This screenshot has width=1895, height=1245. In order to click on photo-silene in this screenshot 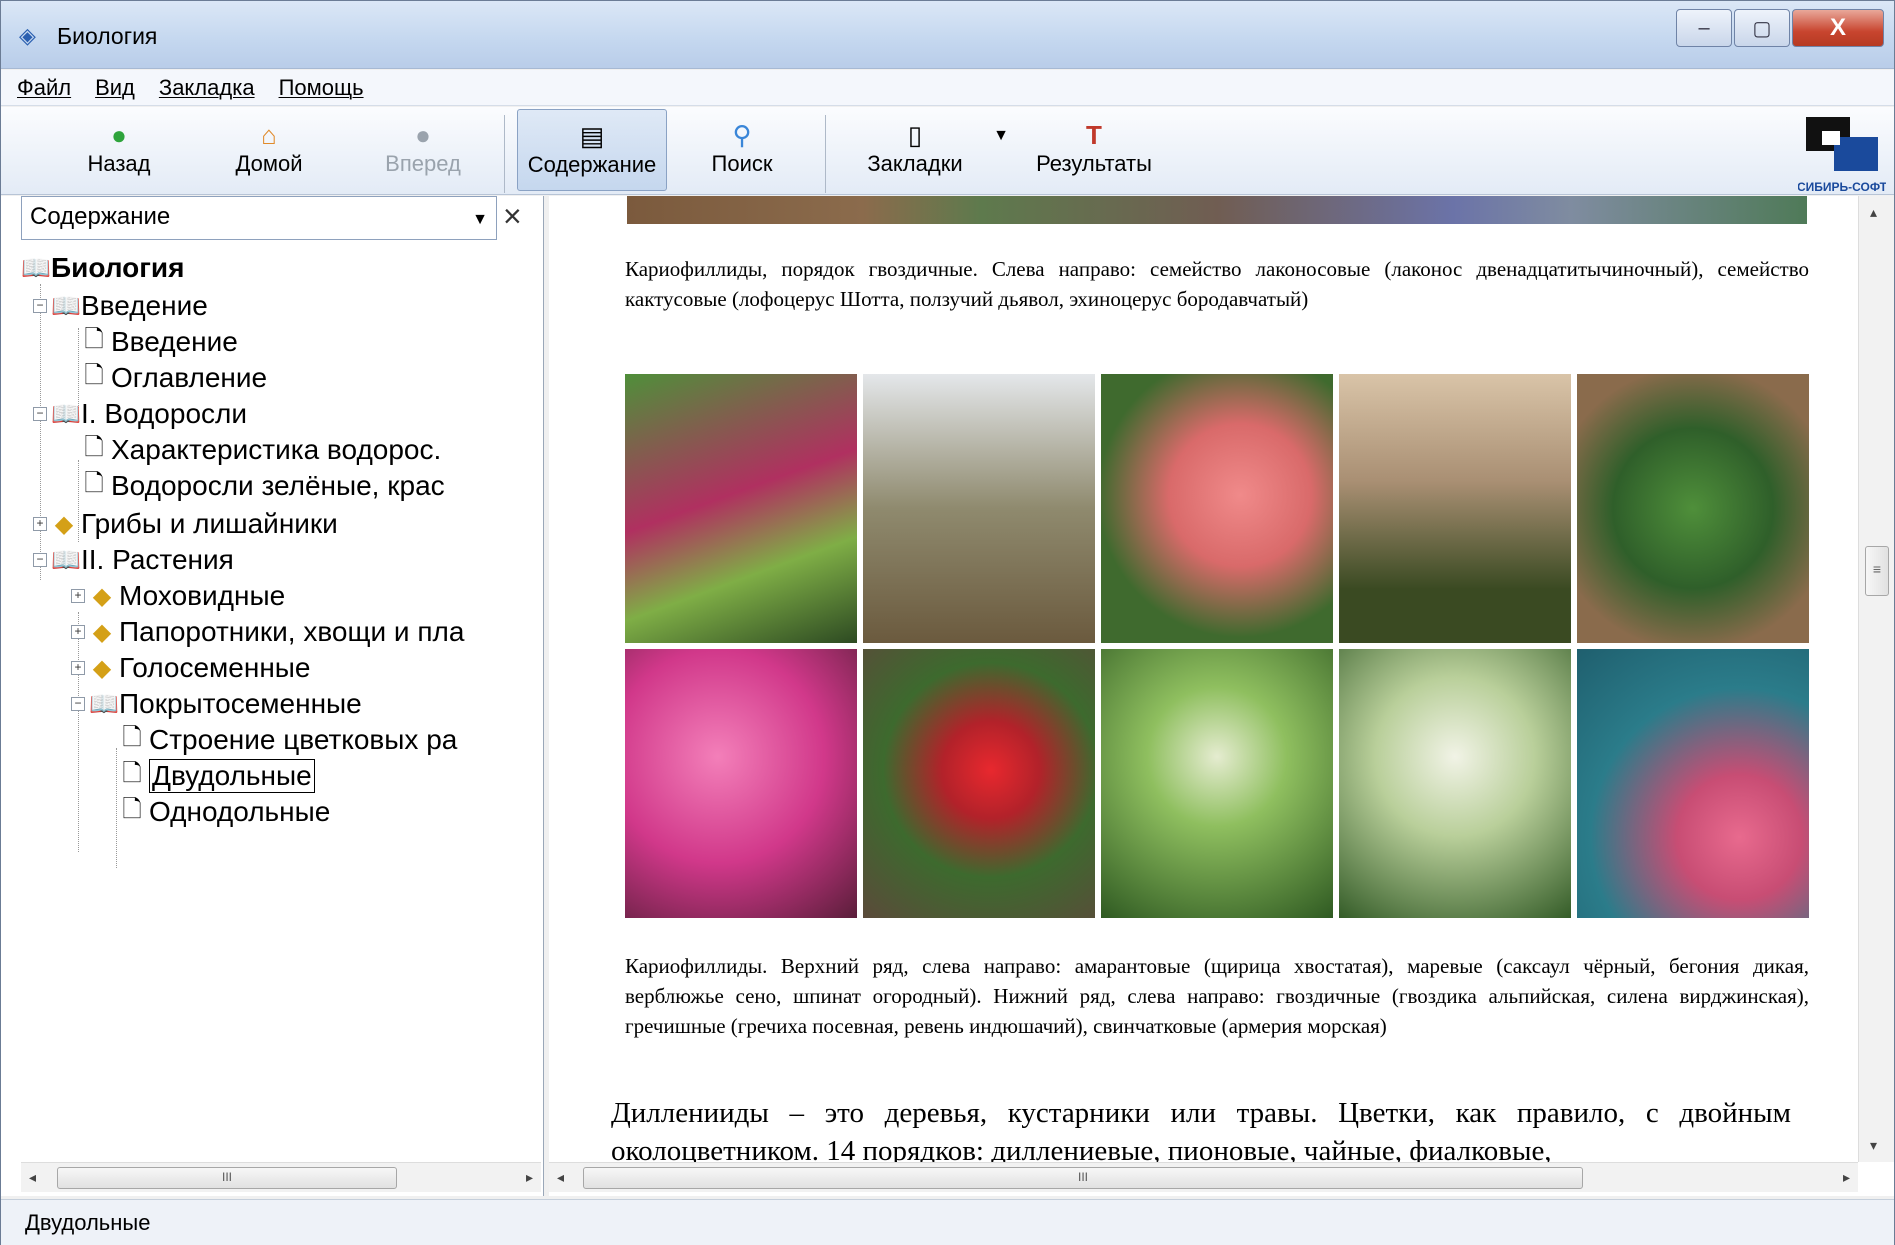, I will do `click(979, 783)`.